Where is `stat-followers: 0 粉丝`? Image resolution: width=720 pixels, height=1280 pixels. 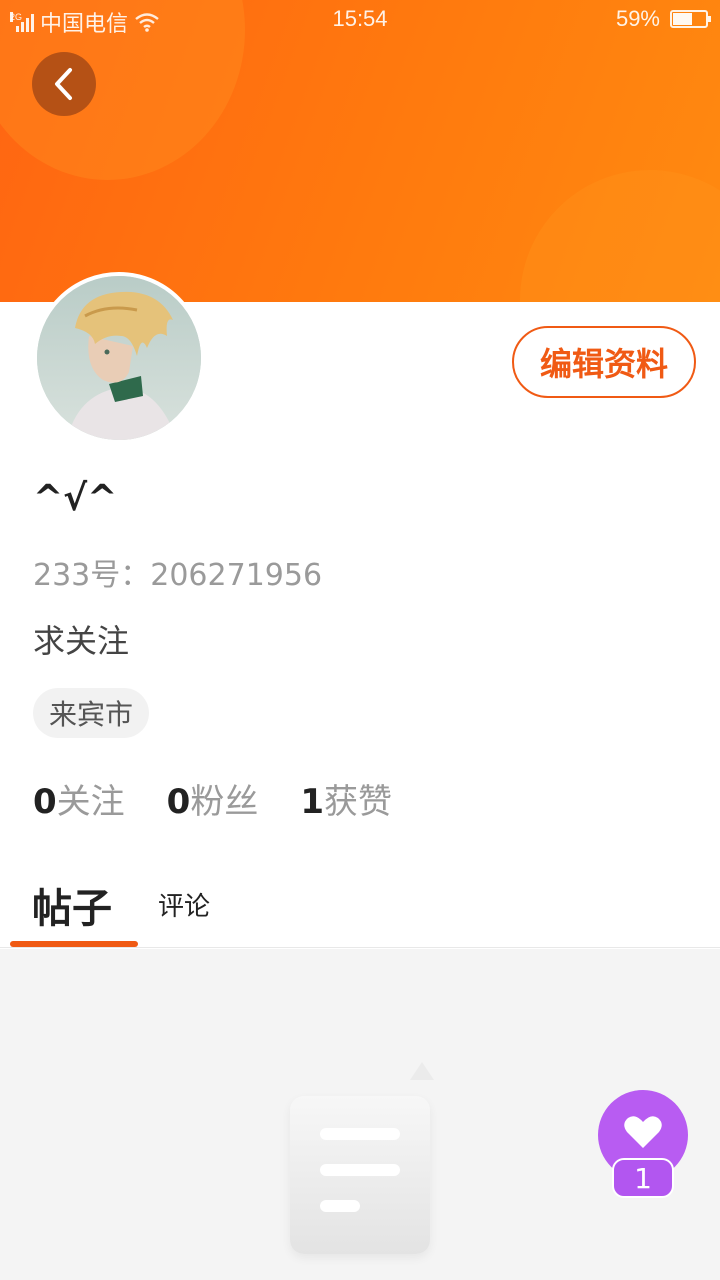
stat-followers: 0 粉丝 is located at coordinates (213, 798).